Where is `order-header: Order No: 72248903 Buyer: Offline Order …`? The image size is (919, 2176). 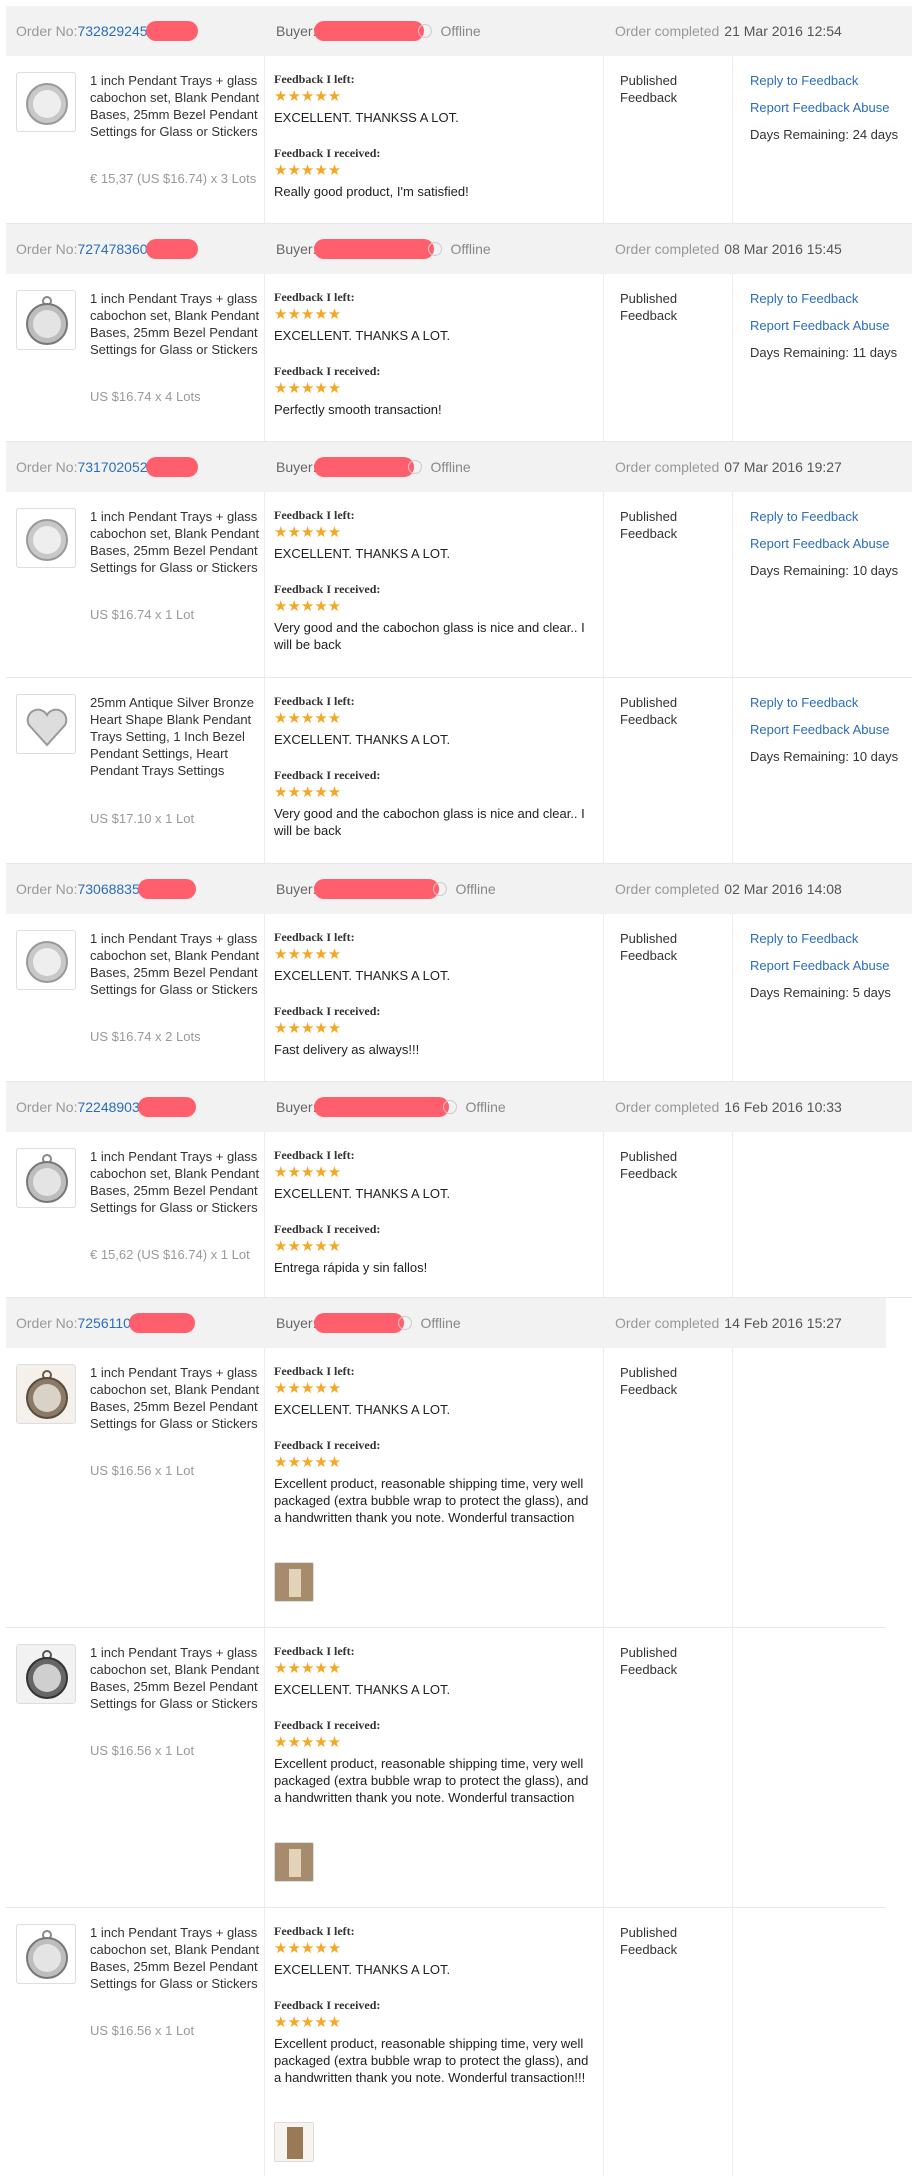
order-header: Order No: 72248903 Buyer: Offline Order … is located at coordinates (459, 1107).